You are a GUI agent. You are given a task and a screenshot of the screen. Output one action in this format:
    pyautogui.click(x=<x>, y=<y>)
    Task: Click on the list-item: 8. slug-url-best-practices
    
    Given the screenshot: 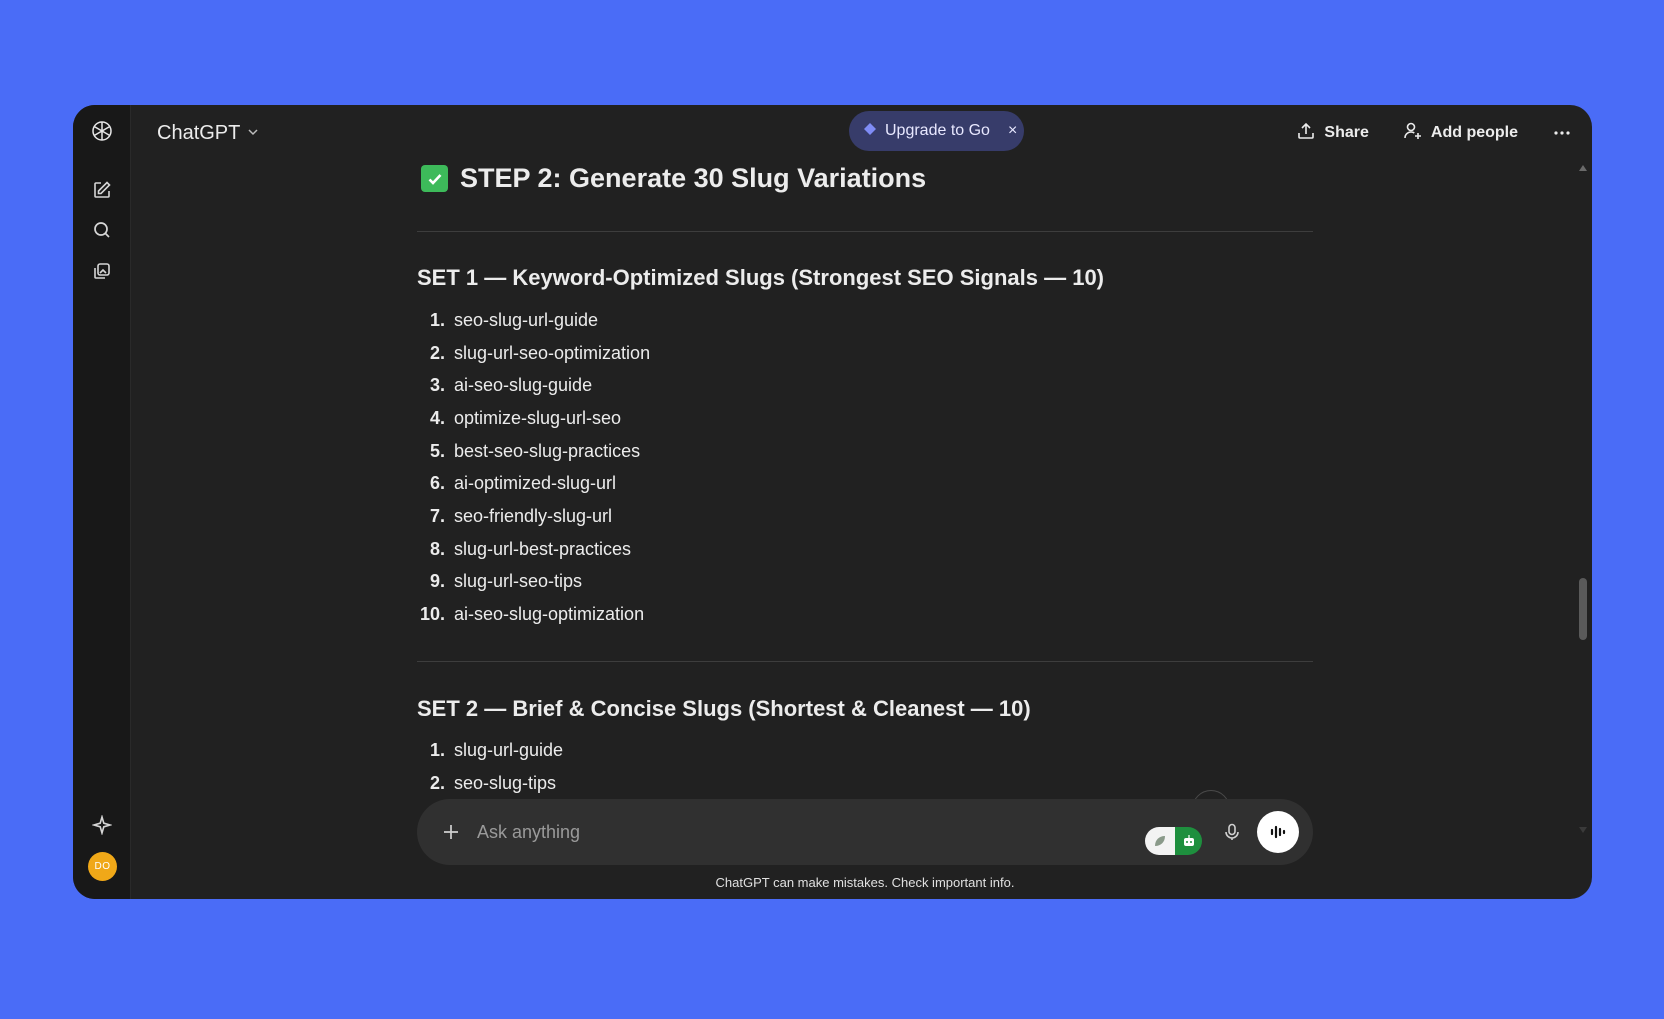 What is the action you would take?
    pyautogui.click(x=533, y=549)
    